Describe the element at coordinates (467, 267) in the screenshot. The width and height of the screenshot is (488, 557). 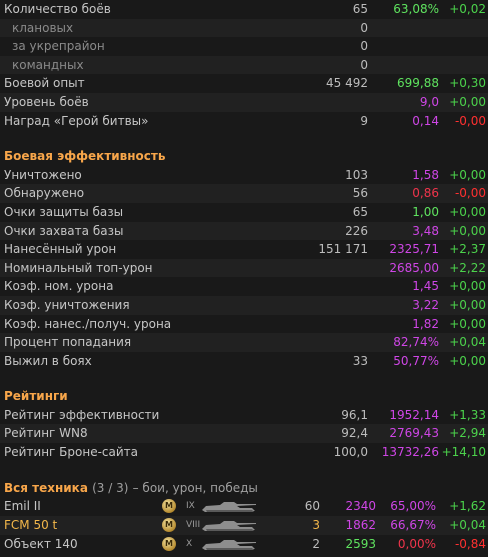
I see `stat-delta: +2,22` at that location.